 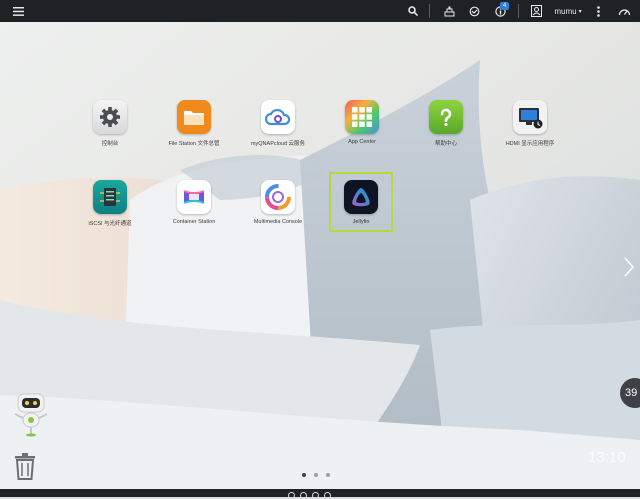 I want to click on search-button, so click(x=413, y=11).